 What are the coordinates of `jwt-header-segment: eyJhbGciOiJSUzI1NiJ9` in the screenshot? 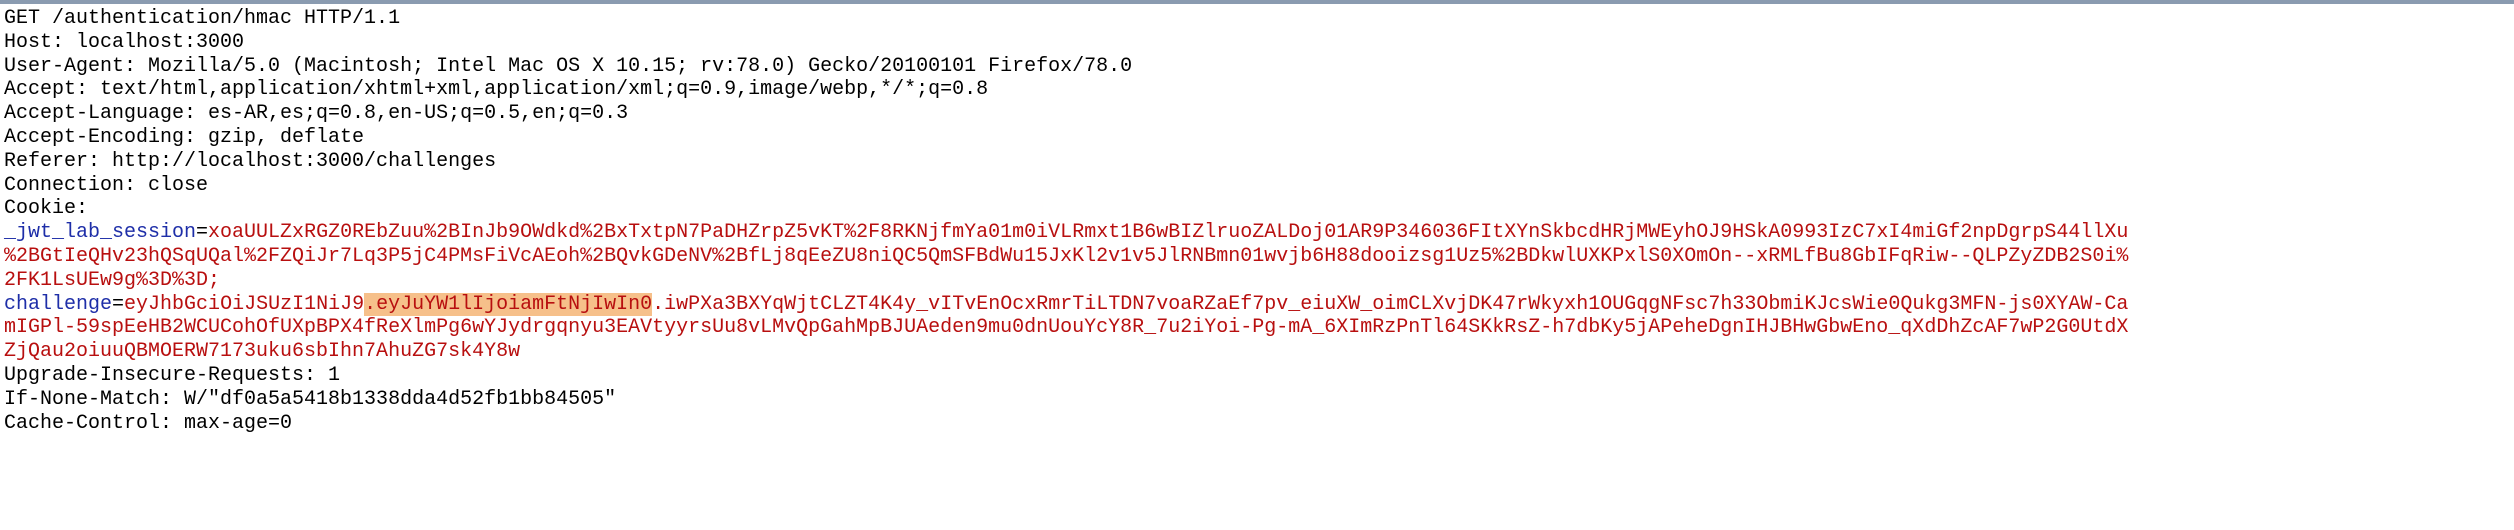 It's located at (244, 304).